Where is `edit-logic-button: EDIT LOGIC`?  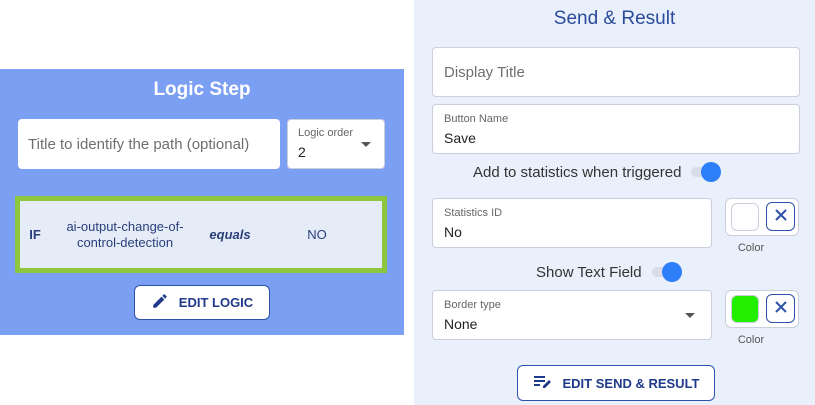
edit-logic-button: EDIT LOGIC is located at coordinates (202, 302).